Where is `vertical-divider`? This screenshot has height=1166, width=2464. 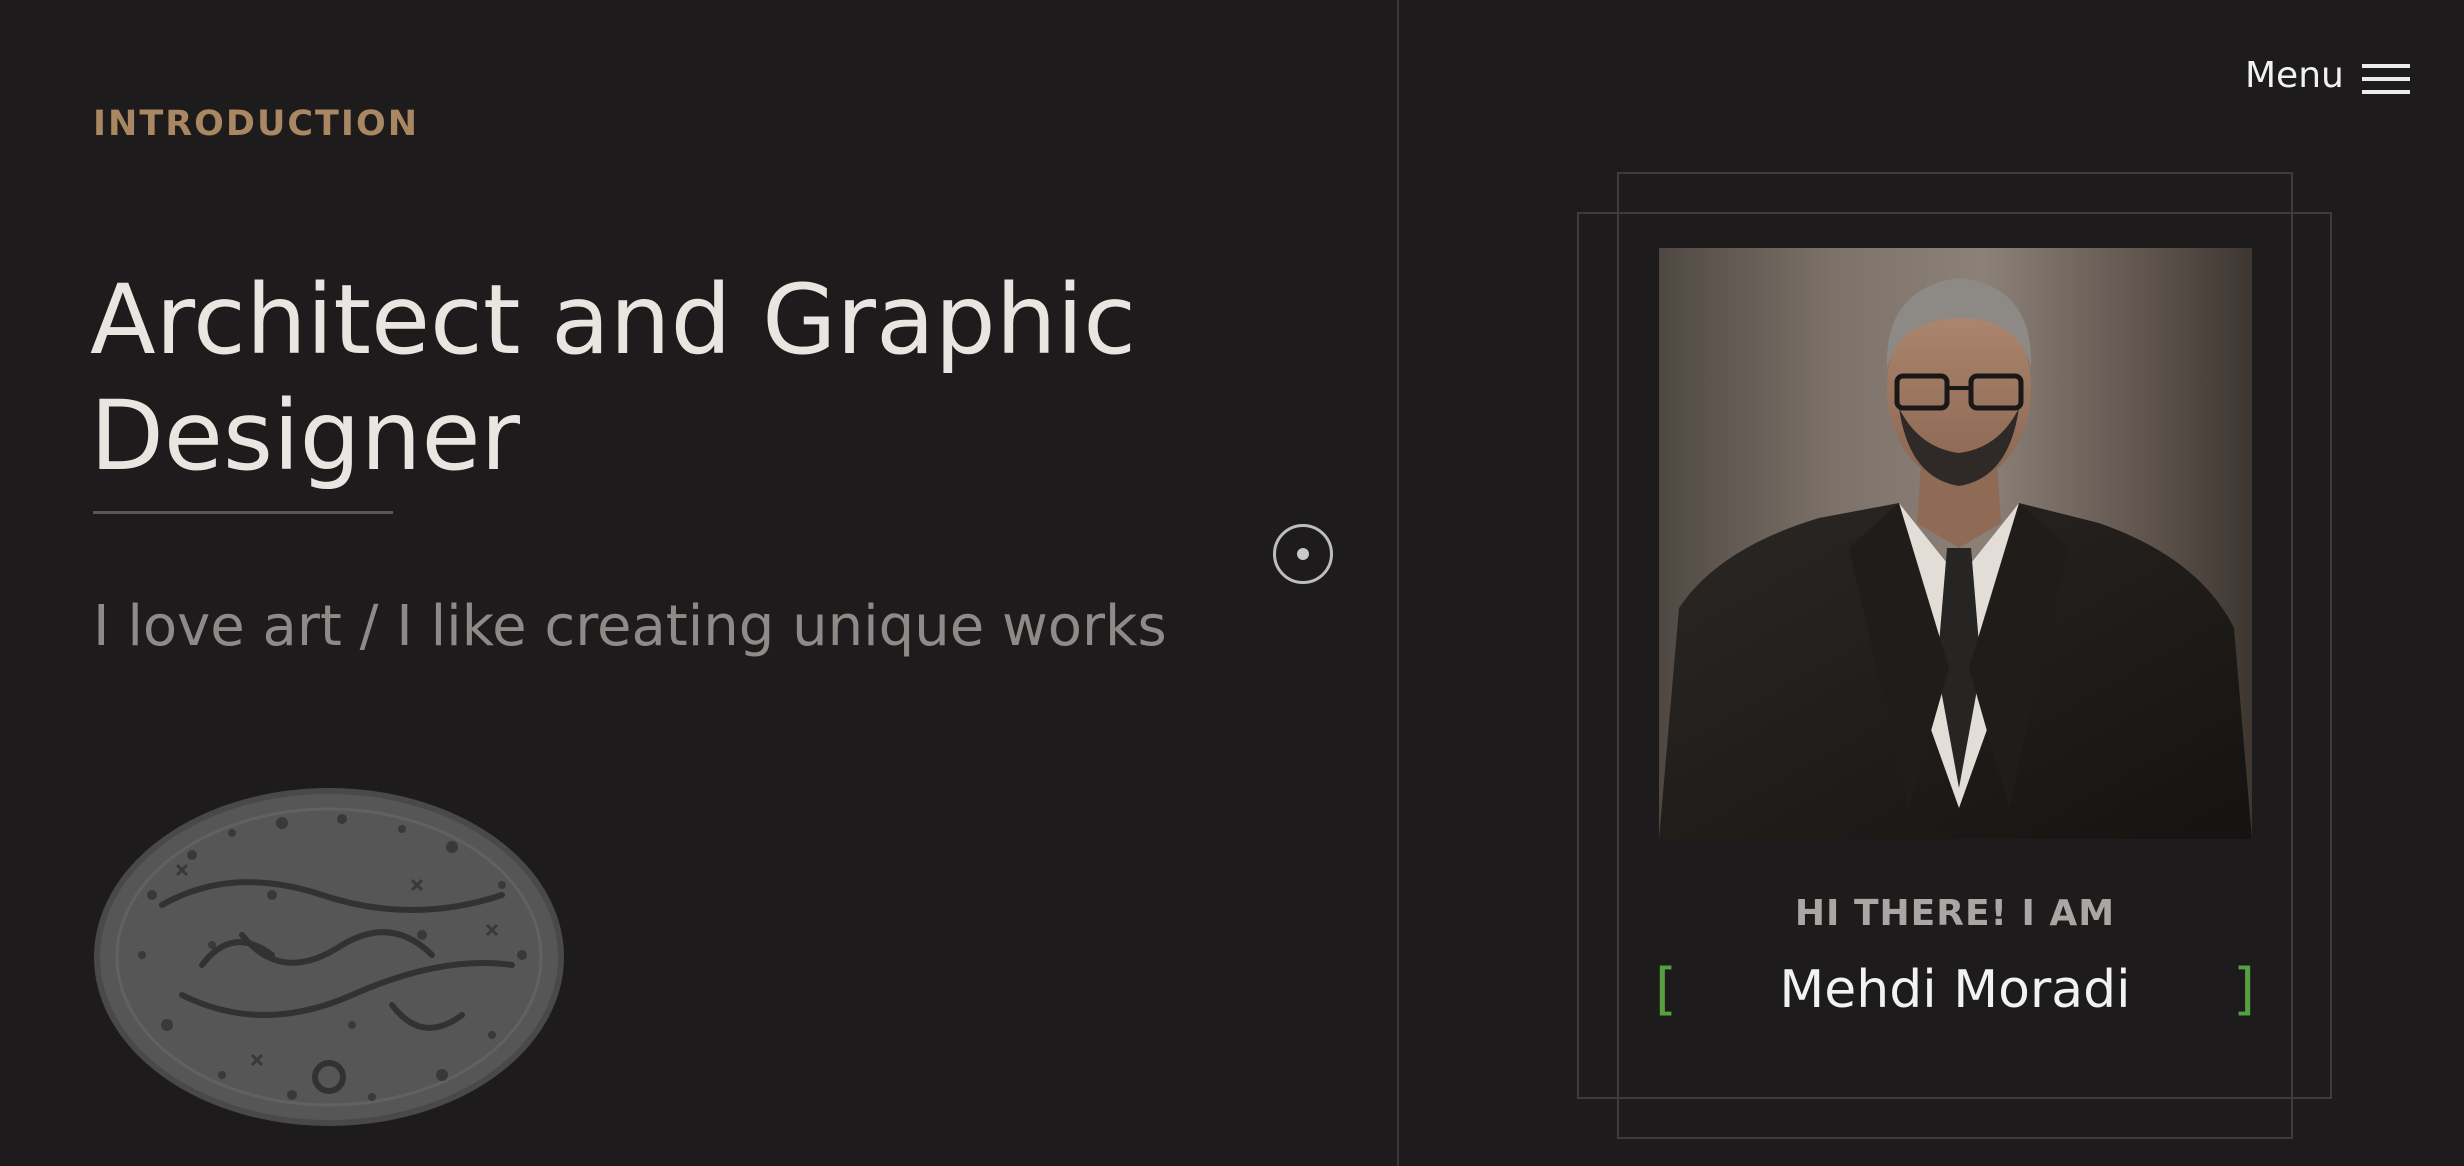 vertical-divider is located at coordinates (1398, 583).